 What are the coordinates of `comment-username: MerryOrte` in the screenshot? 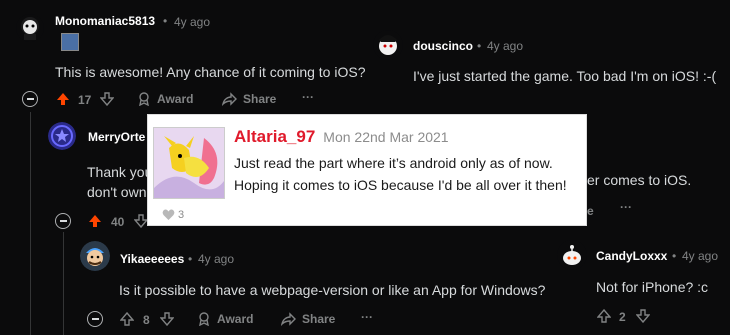 It's located at (116, 137).